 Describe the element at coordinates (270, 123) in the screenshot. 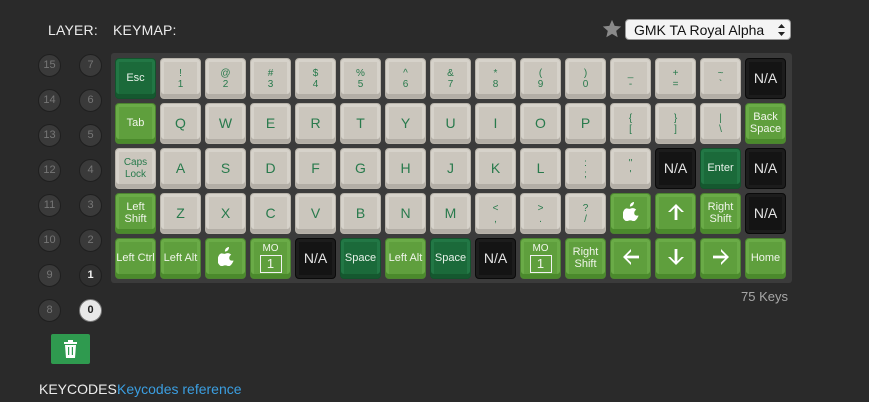

I see `key-e: E` at that location.